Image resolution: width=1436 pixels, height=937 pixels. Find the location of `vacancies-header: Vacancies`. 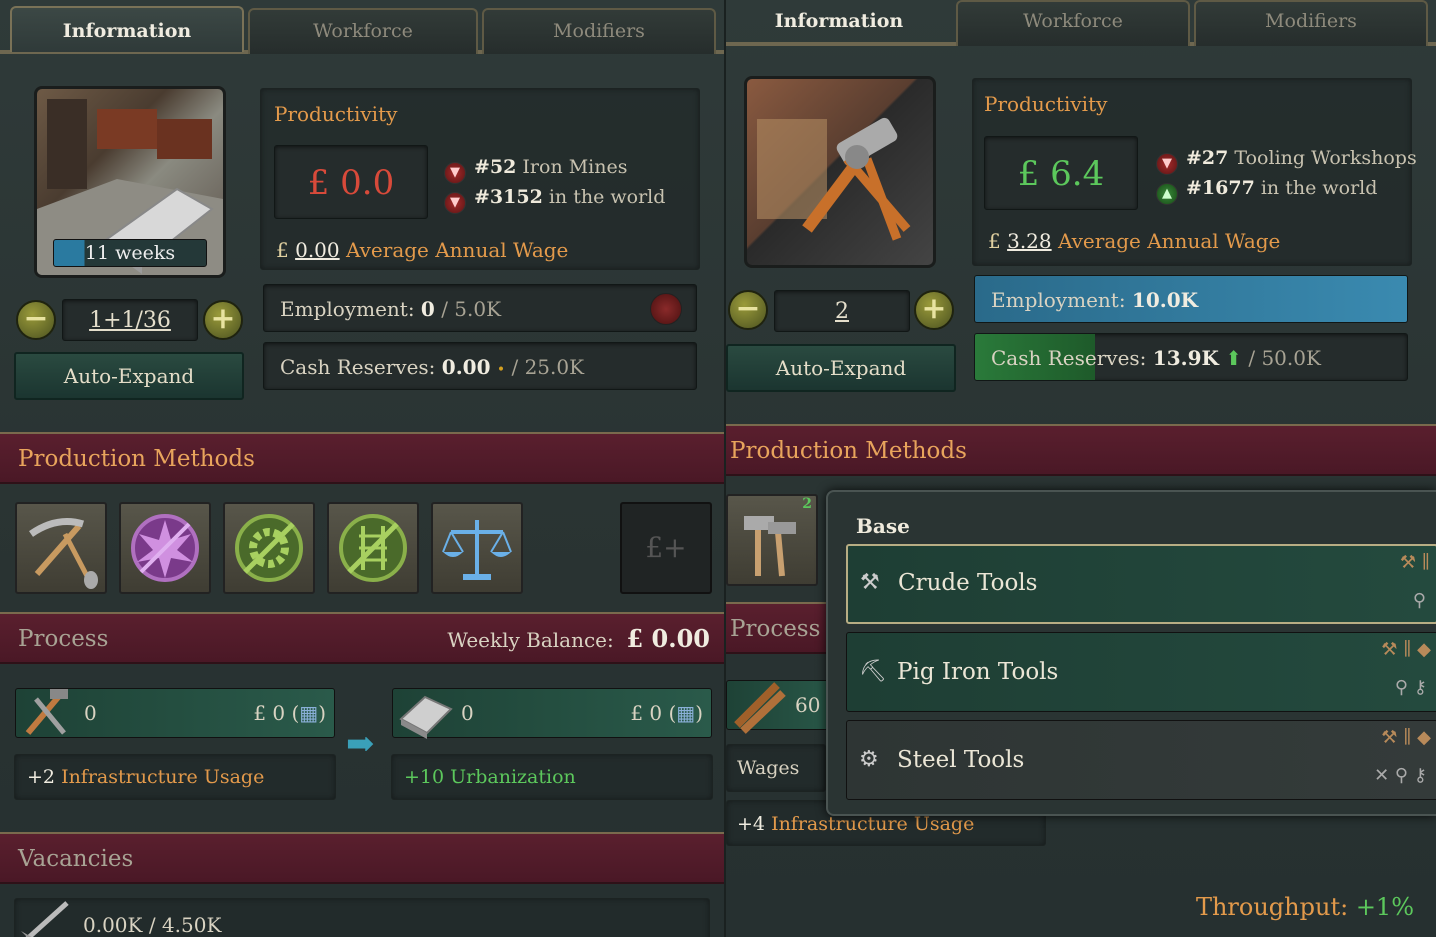

vacancies-header: Vacancies is located at coordinates (362, 858).